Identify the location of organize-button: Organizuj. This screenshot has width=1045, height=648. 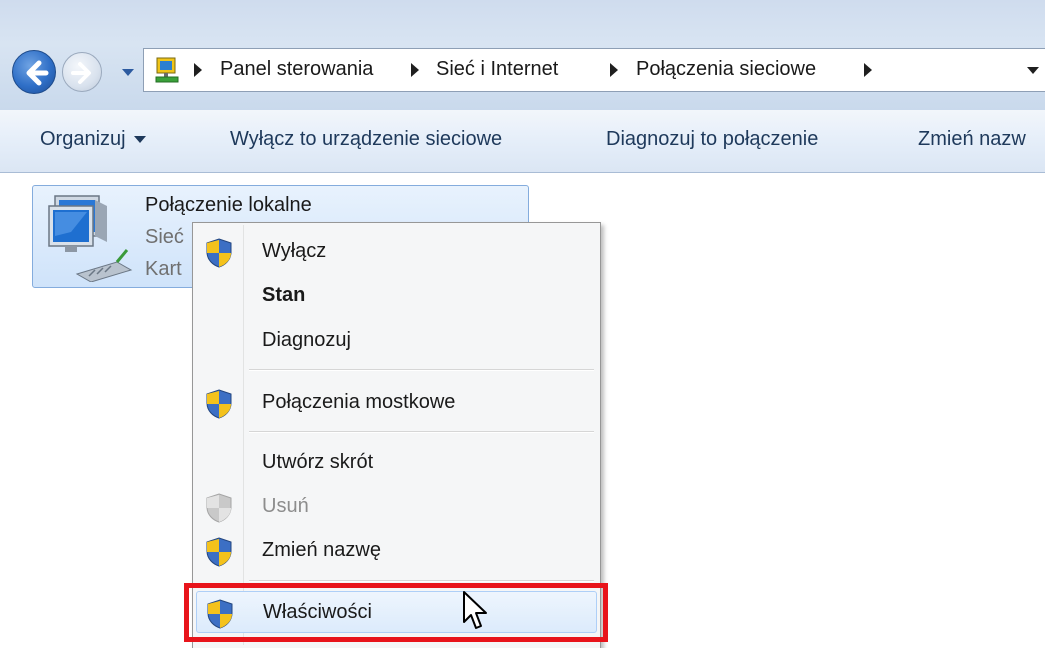
(93, 139).